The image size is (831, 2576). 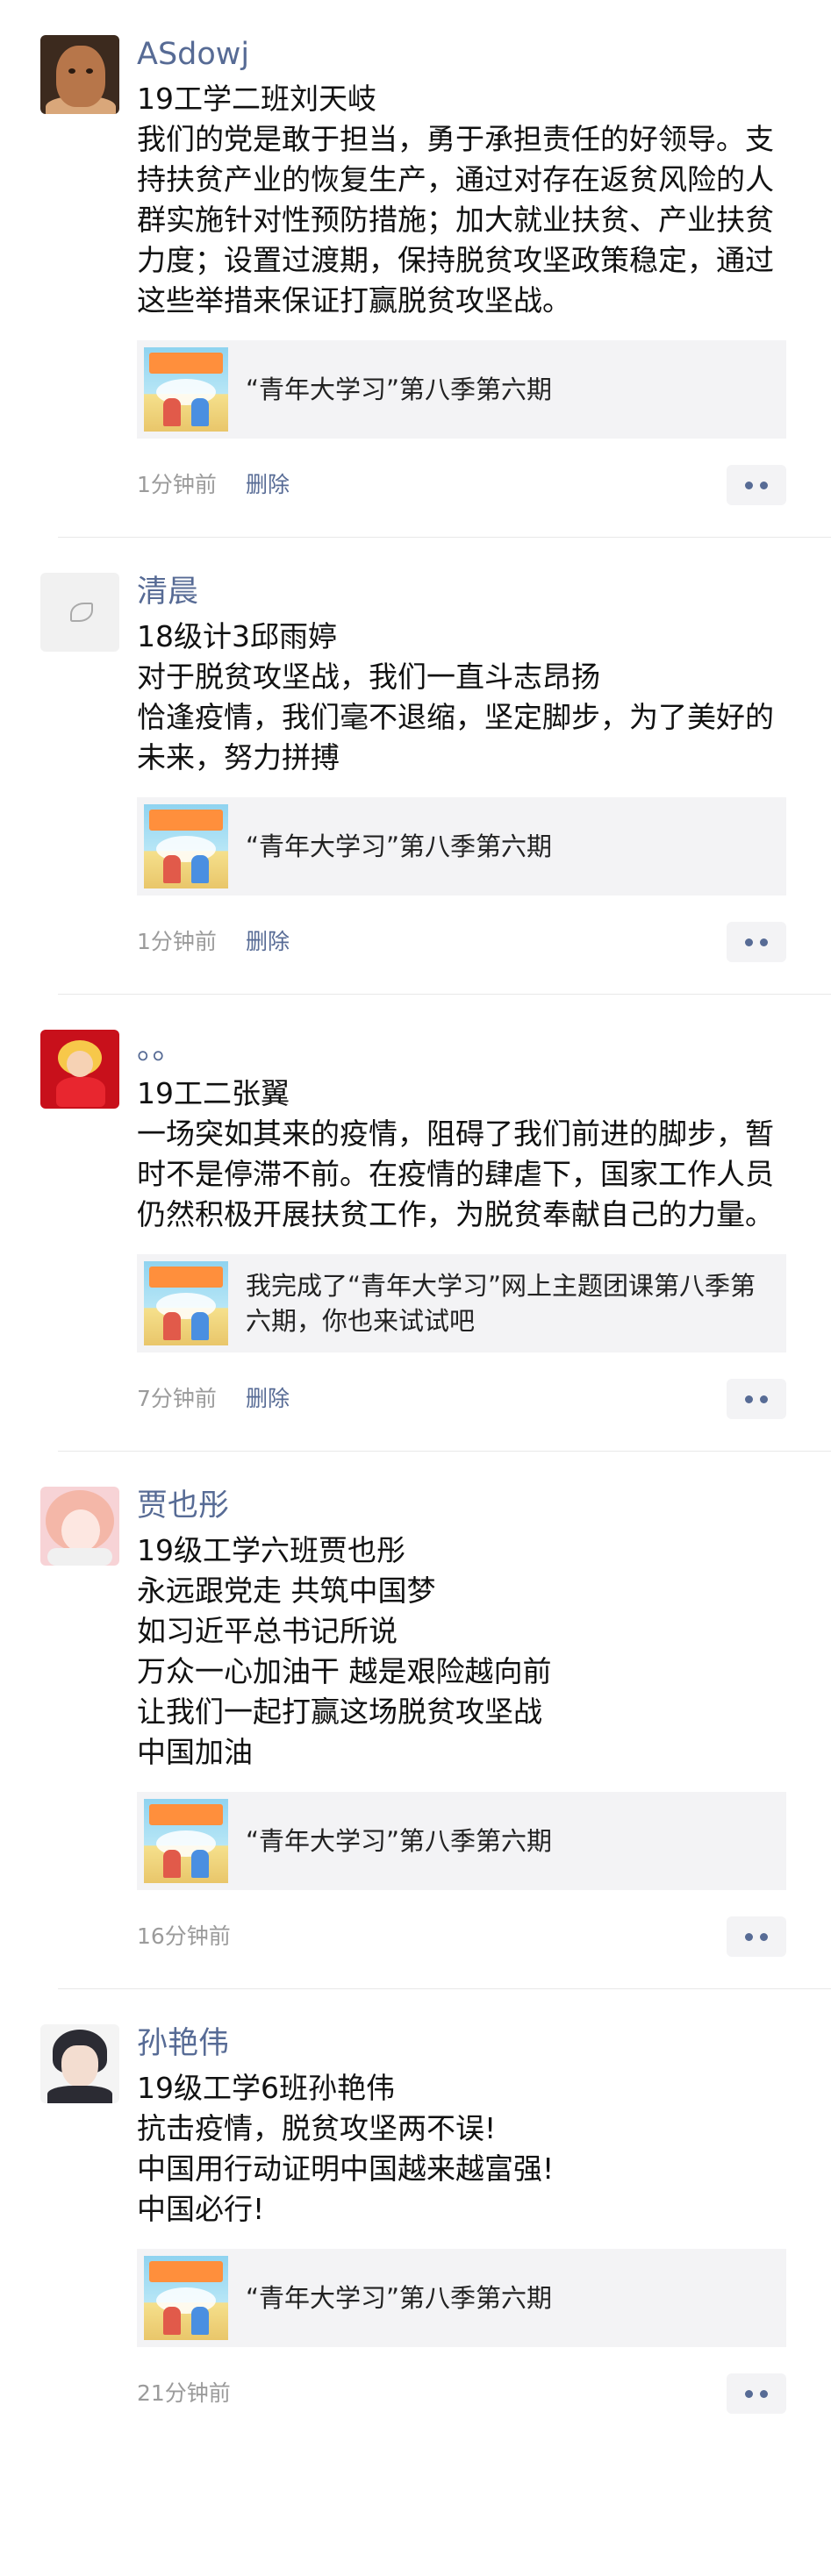 I want to click on post-time: 21分钟前, so click(x=184, y=2393).